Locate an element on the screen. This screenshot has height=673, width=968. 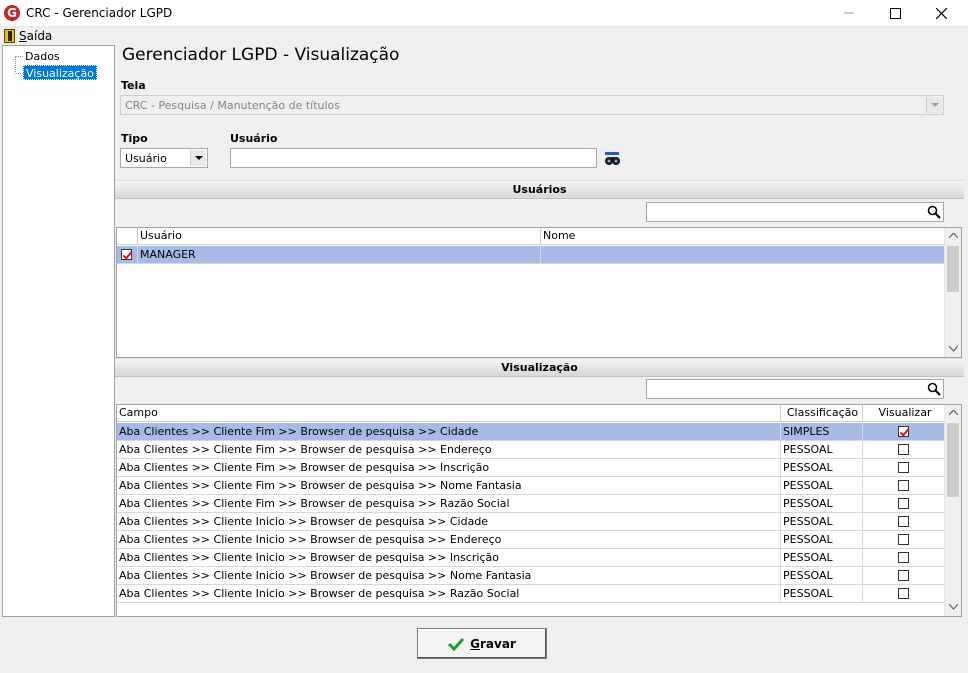
row-checkbox is located at coordinates (126, 254).